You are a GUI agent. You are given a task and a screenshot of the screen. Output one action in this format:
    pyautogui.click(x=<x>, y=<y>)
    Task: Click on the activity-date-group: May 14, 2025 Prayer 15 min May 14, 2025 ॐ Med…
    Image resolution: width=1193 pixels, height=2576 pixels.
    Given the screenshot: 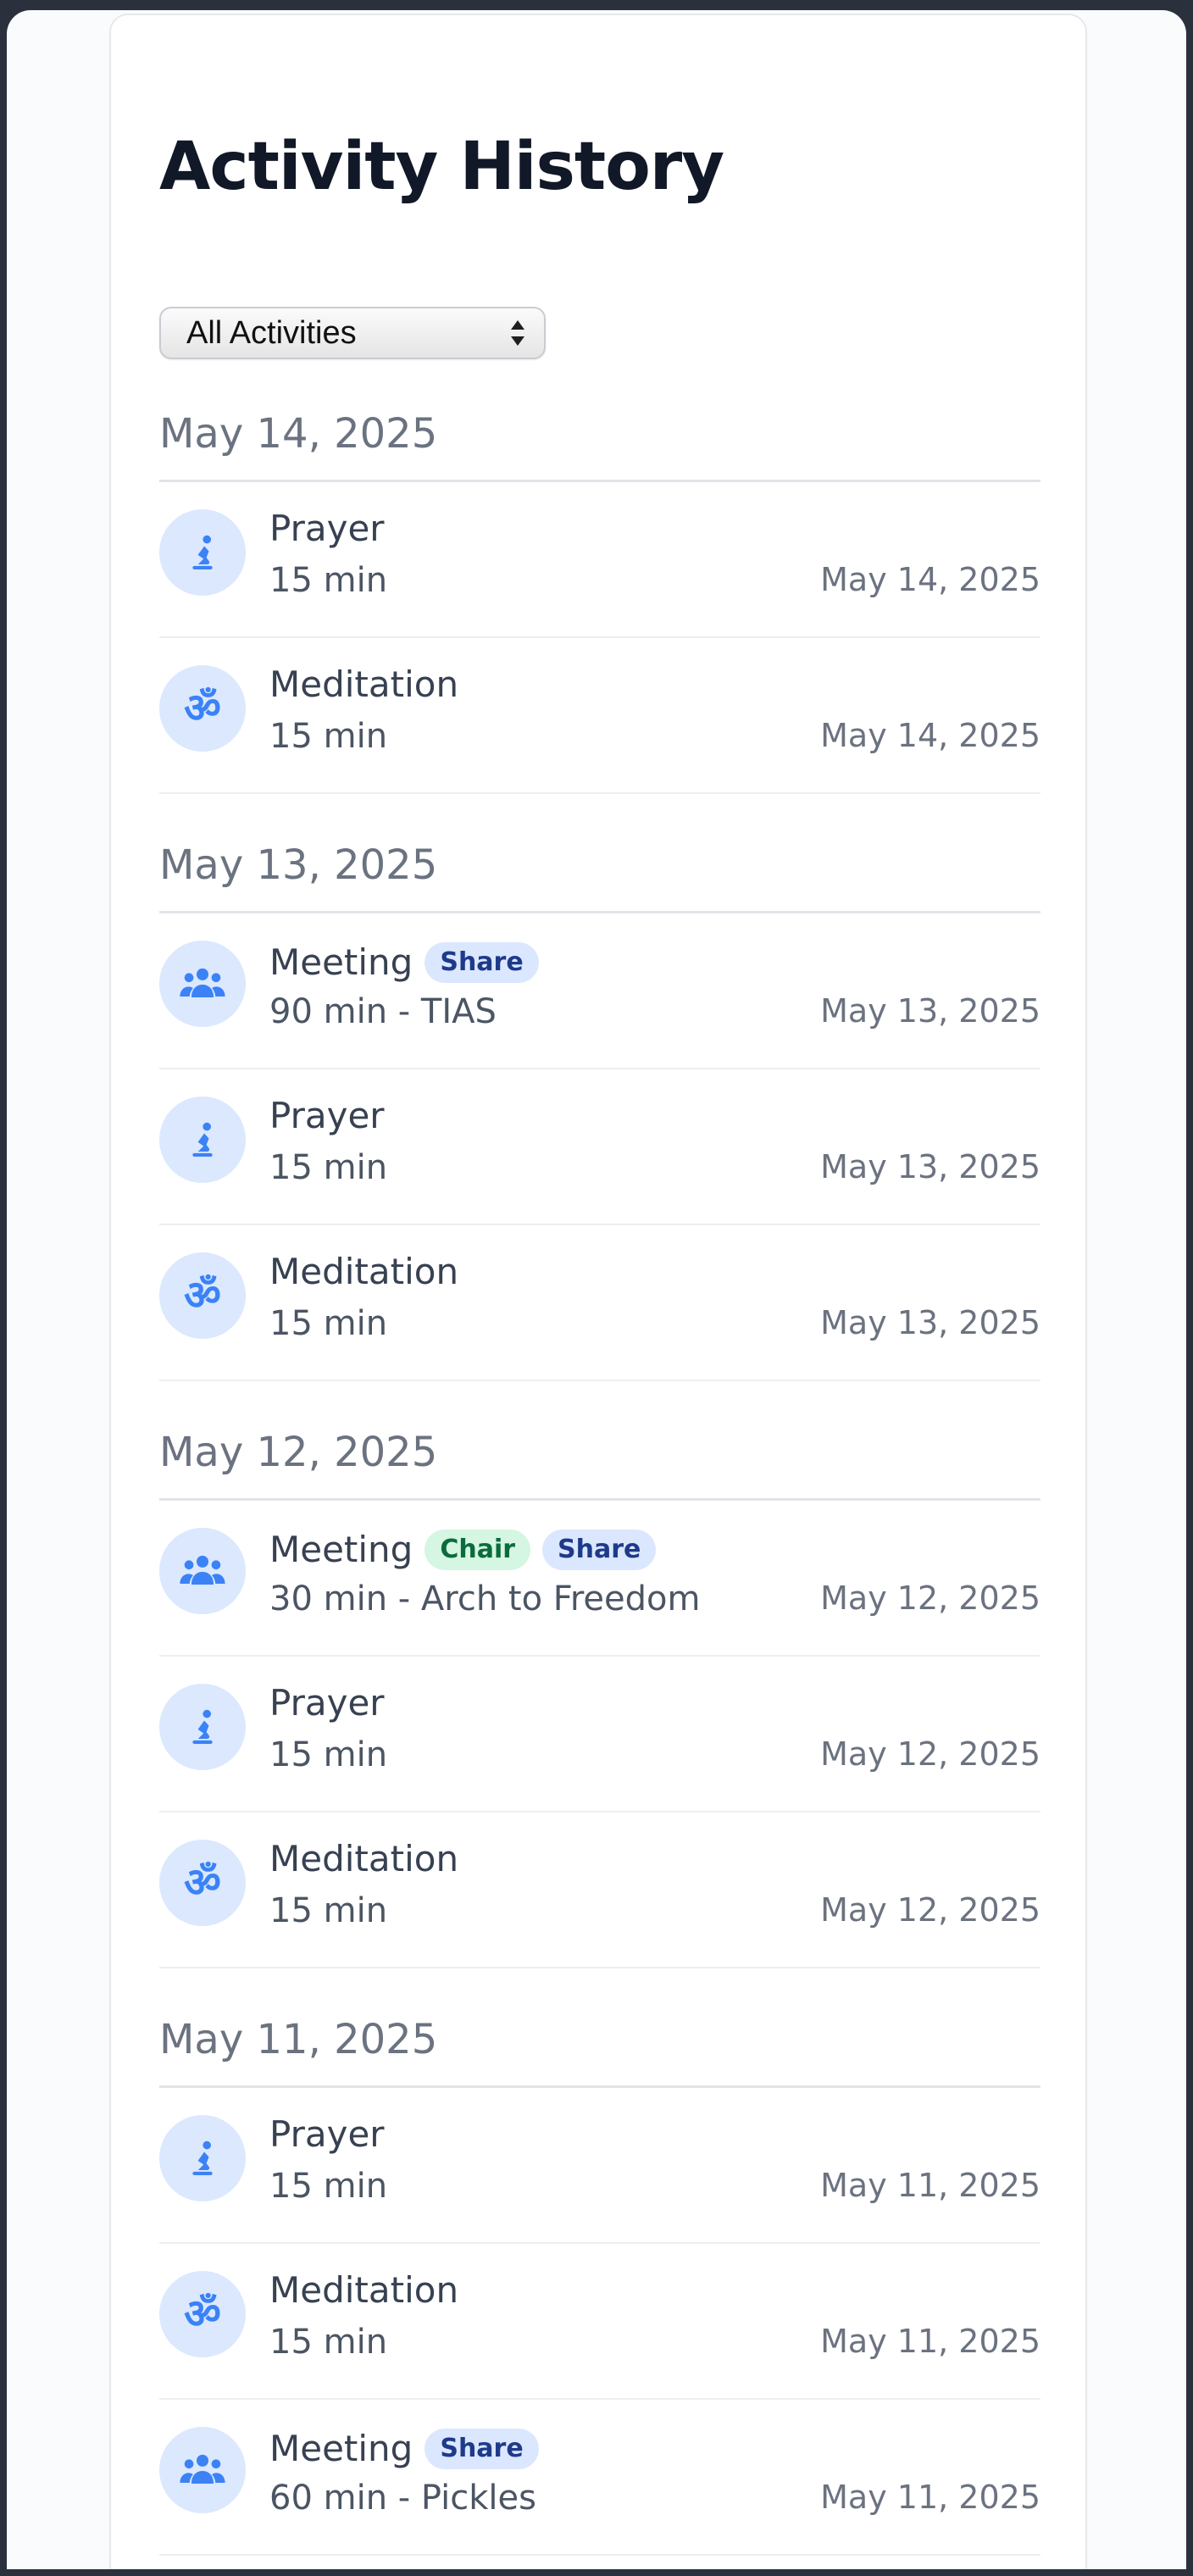 What is the action you would take?
    pyautogui.click(x=599, y=604)
    